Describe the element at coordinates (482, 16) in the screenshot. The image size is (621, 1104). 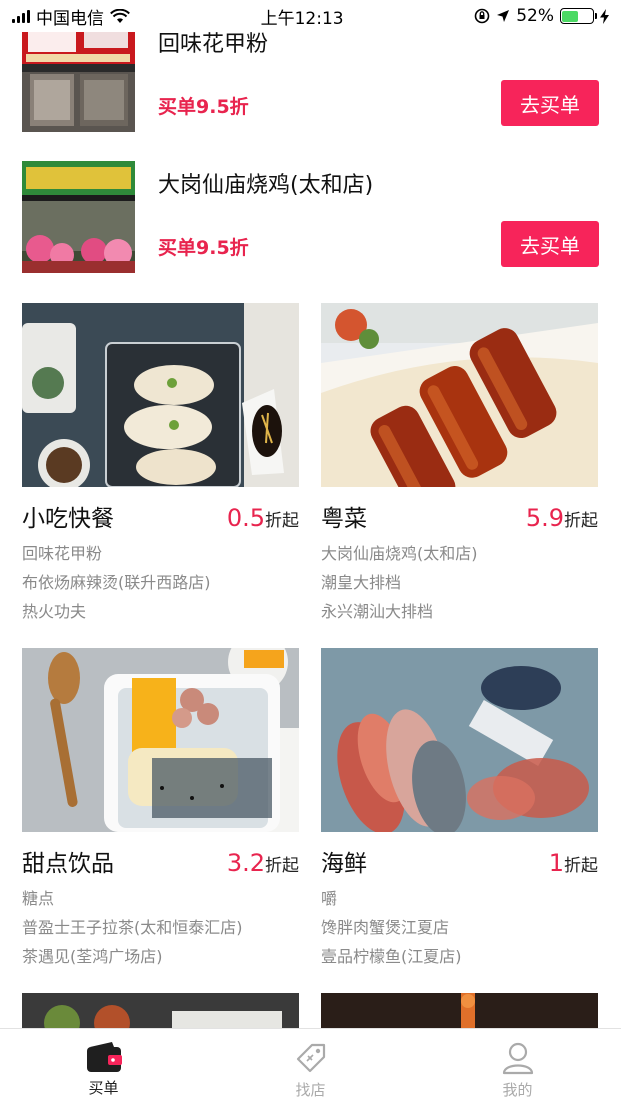
I see `orientation-lock-icon` at that location.